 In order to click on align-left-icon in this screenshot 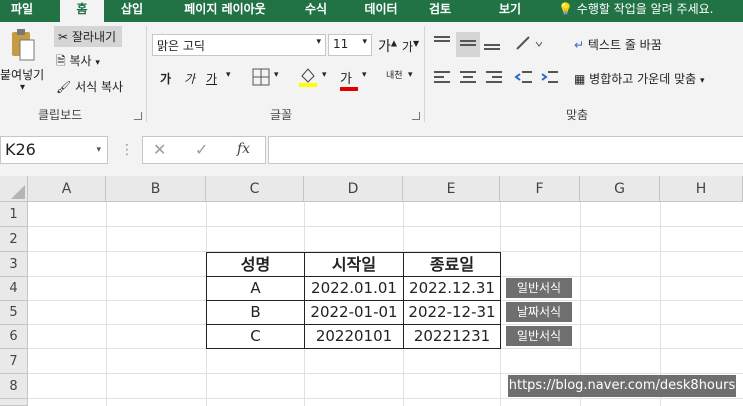, I will do `click(442, 78)`.